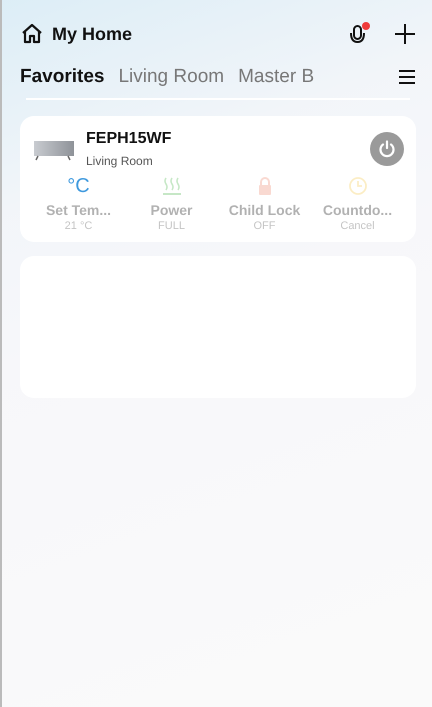 This screenshot has width=432, height=707. Describe the element at coordinates (265, 226) in the screenshot. I see `control-value: OFF` at that location.